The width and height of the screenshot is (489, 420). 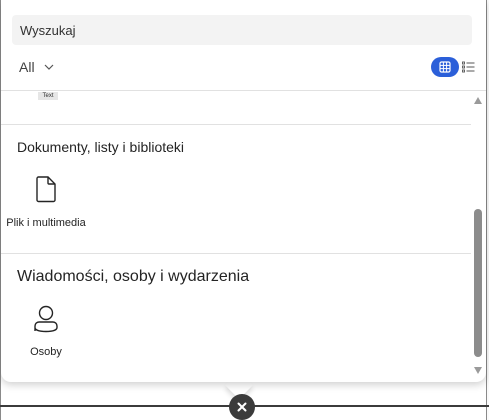 What do you see at coordinates (46, 352) in the screenshot?
I see `web-part-label: Osoby` at bounding box center [46, 352].